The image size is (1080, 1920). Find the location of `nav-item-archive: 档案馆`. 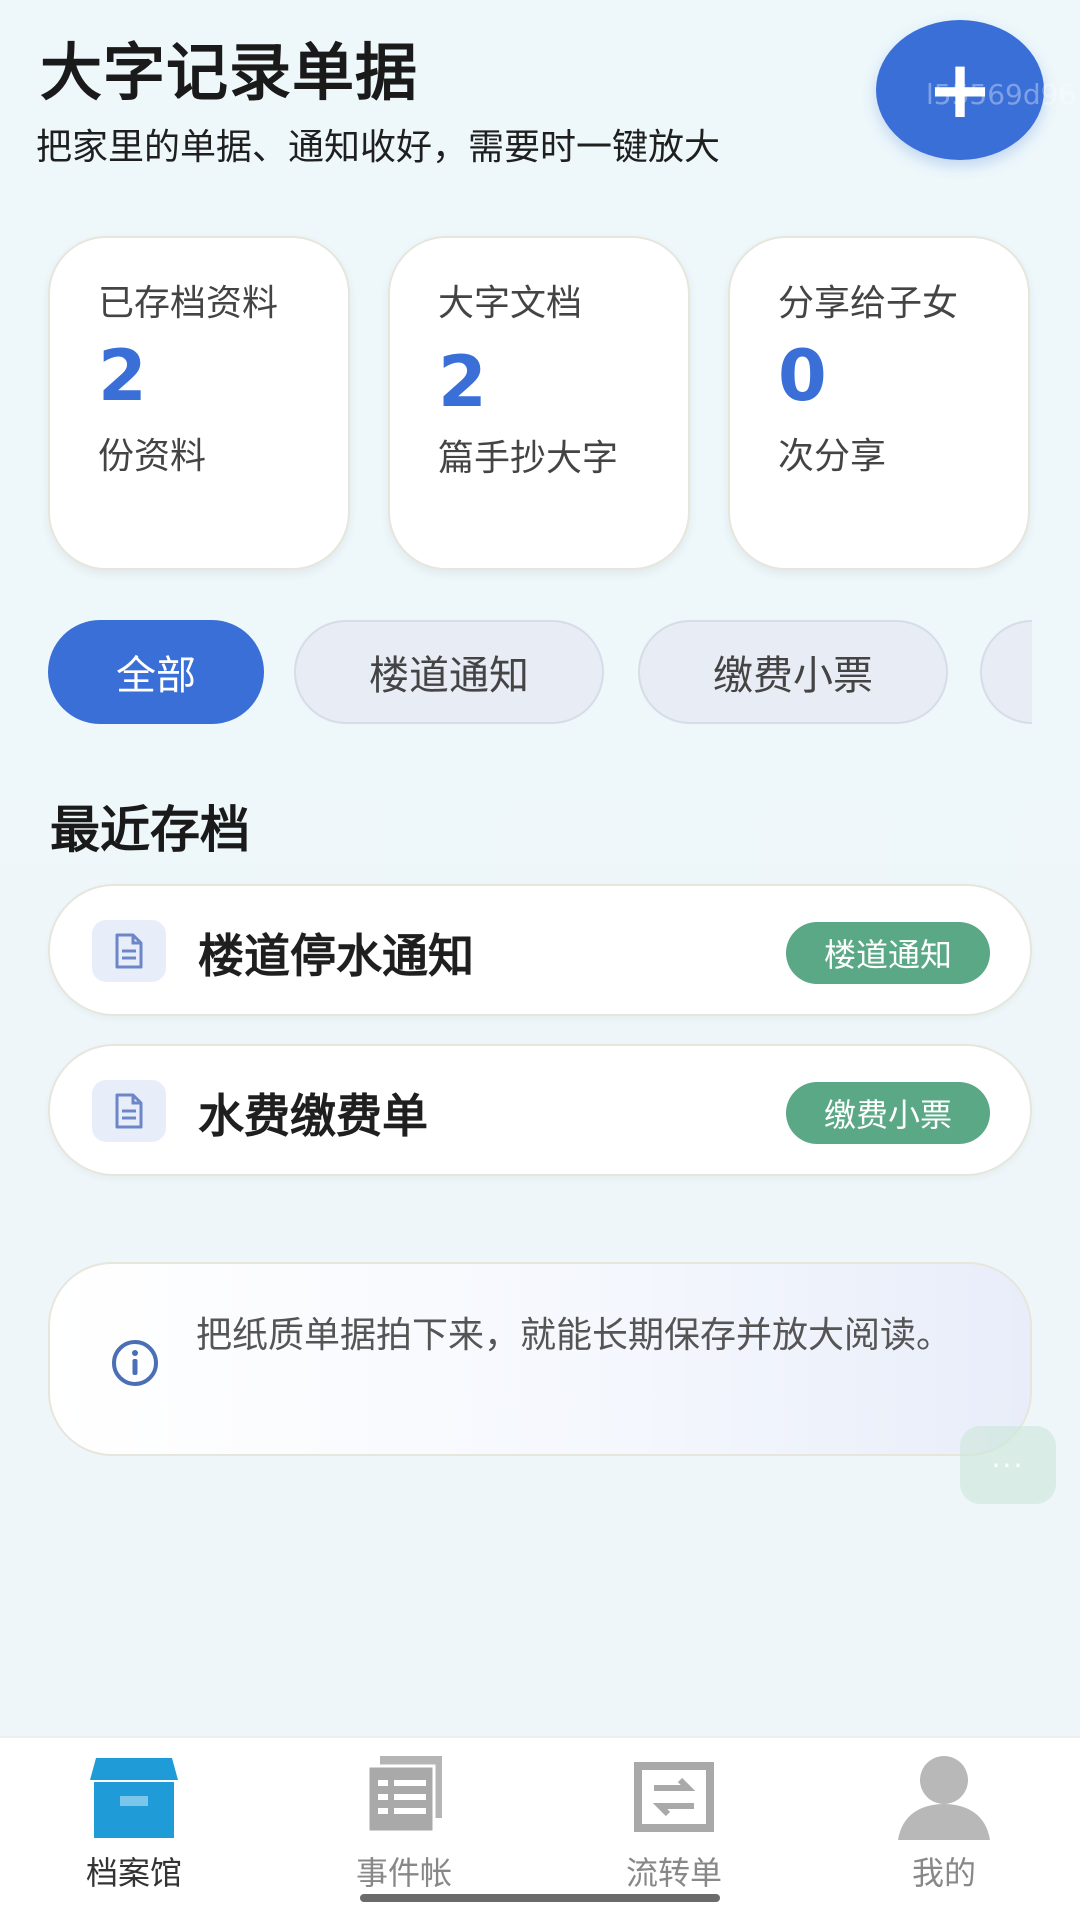

nav-item-archive: 档案馆 is located at coordinates (134, 1823).